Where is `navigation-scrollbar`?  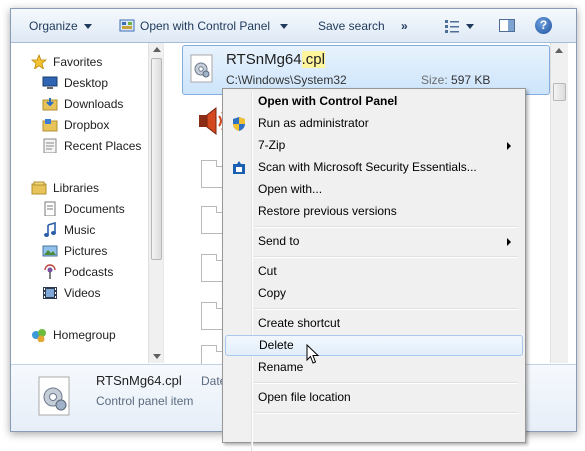
navigation-scrollbar is located at coordinates (156, 203).